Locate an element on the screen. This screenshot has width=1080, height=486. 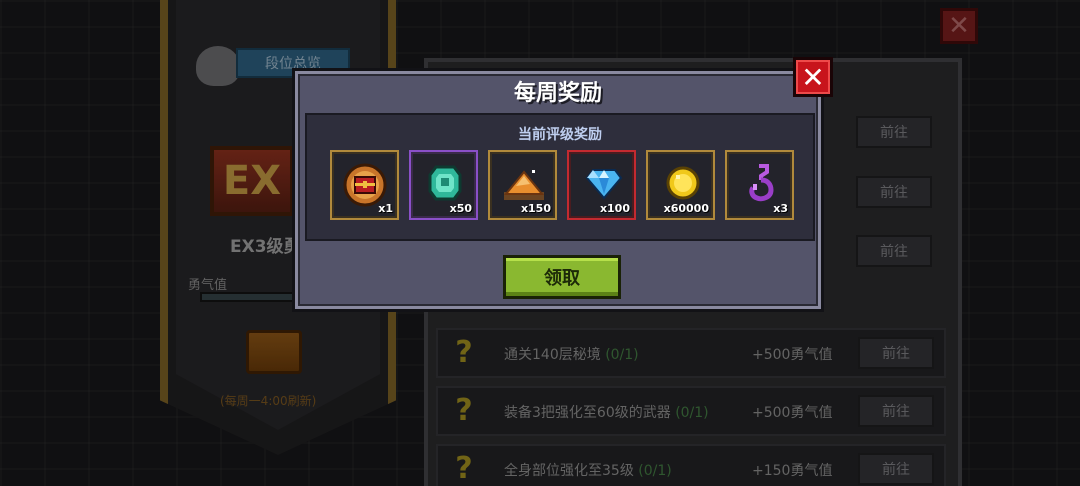
reward-slot: x60000 is located at coordinates (680, 185).